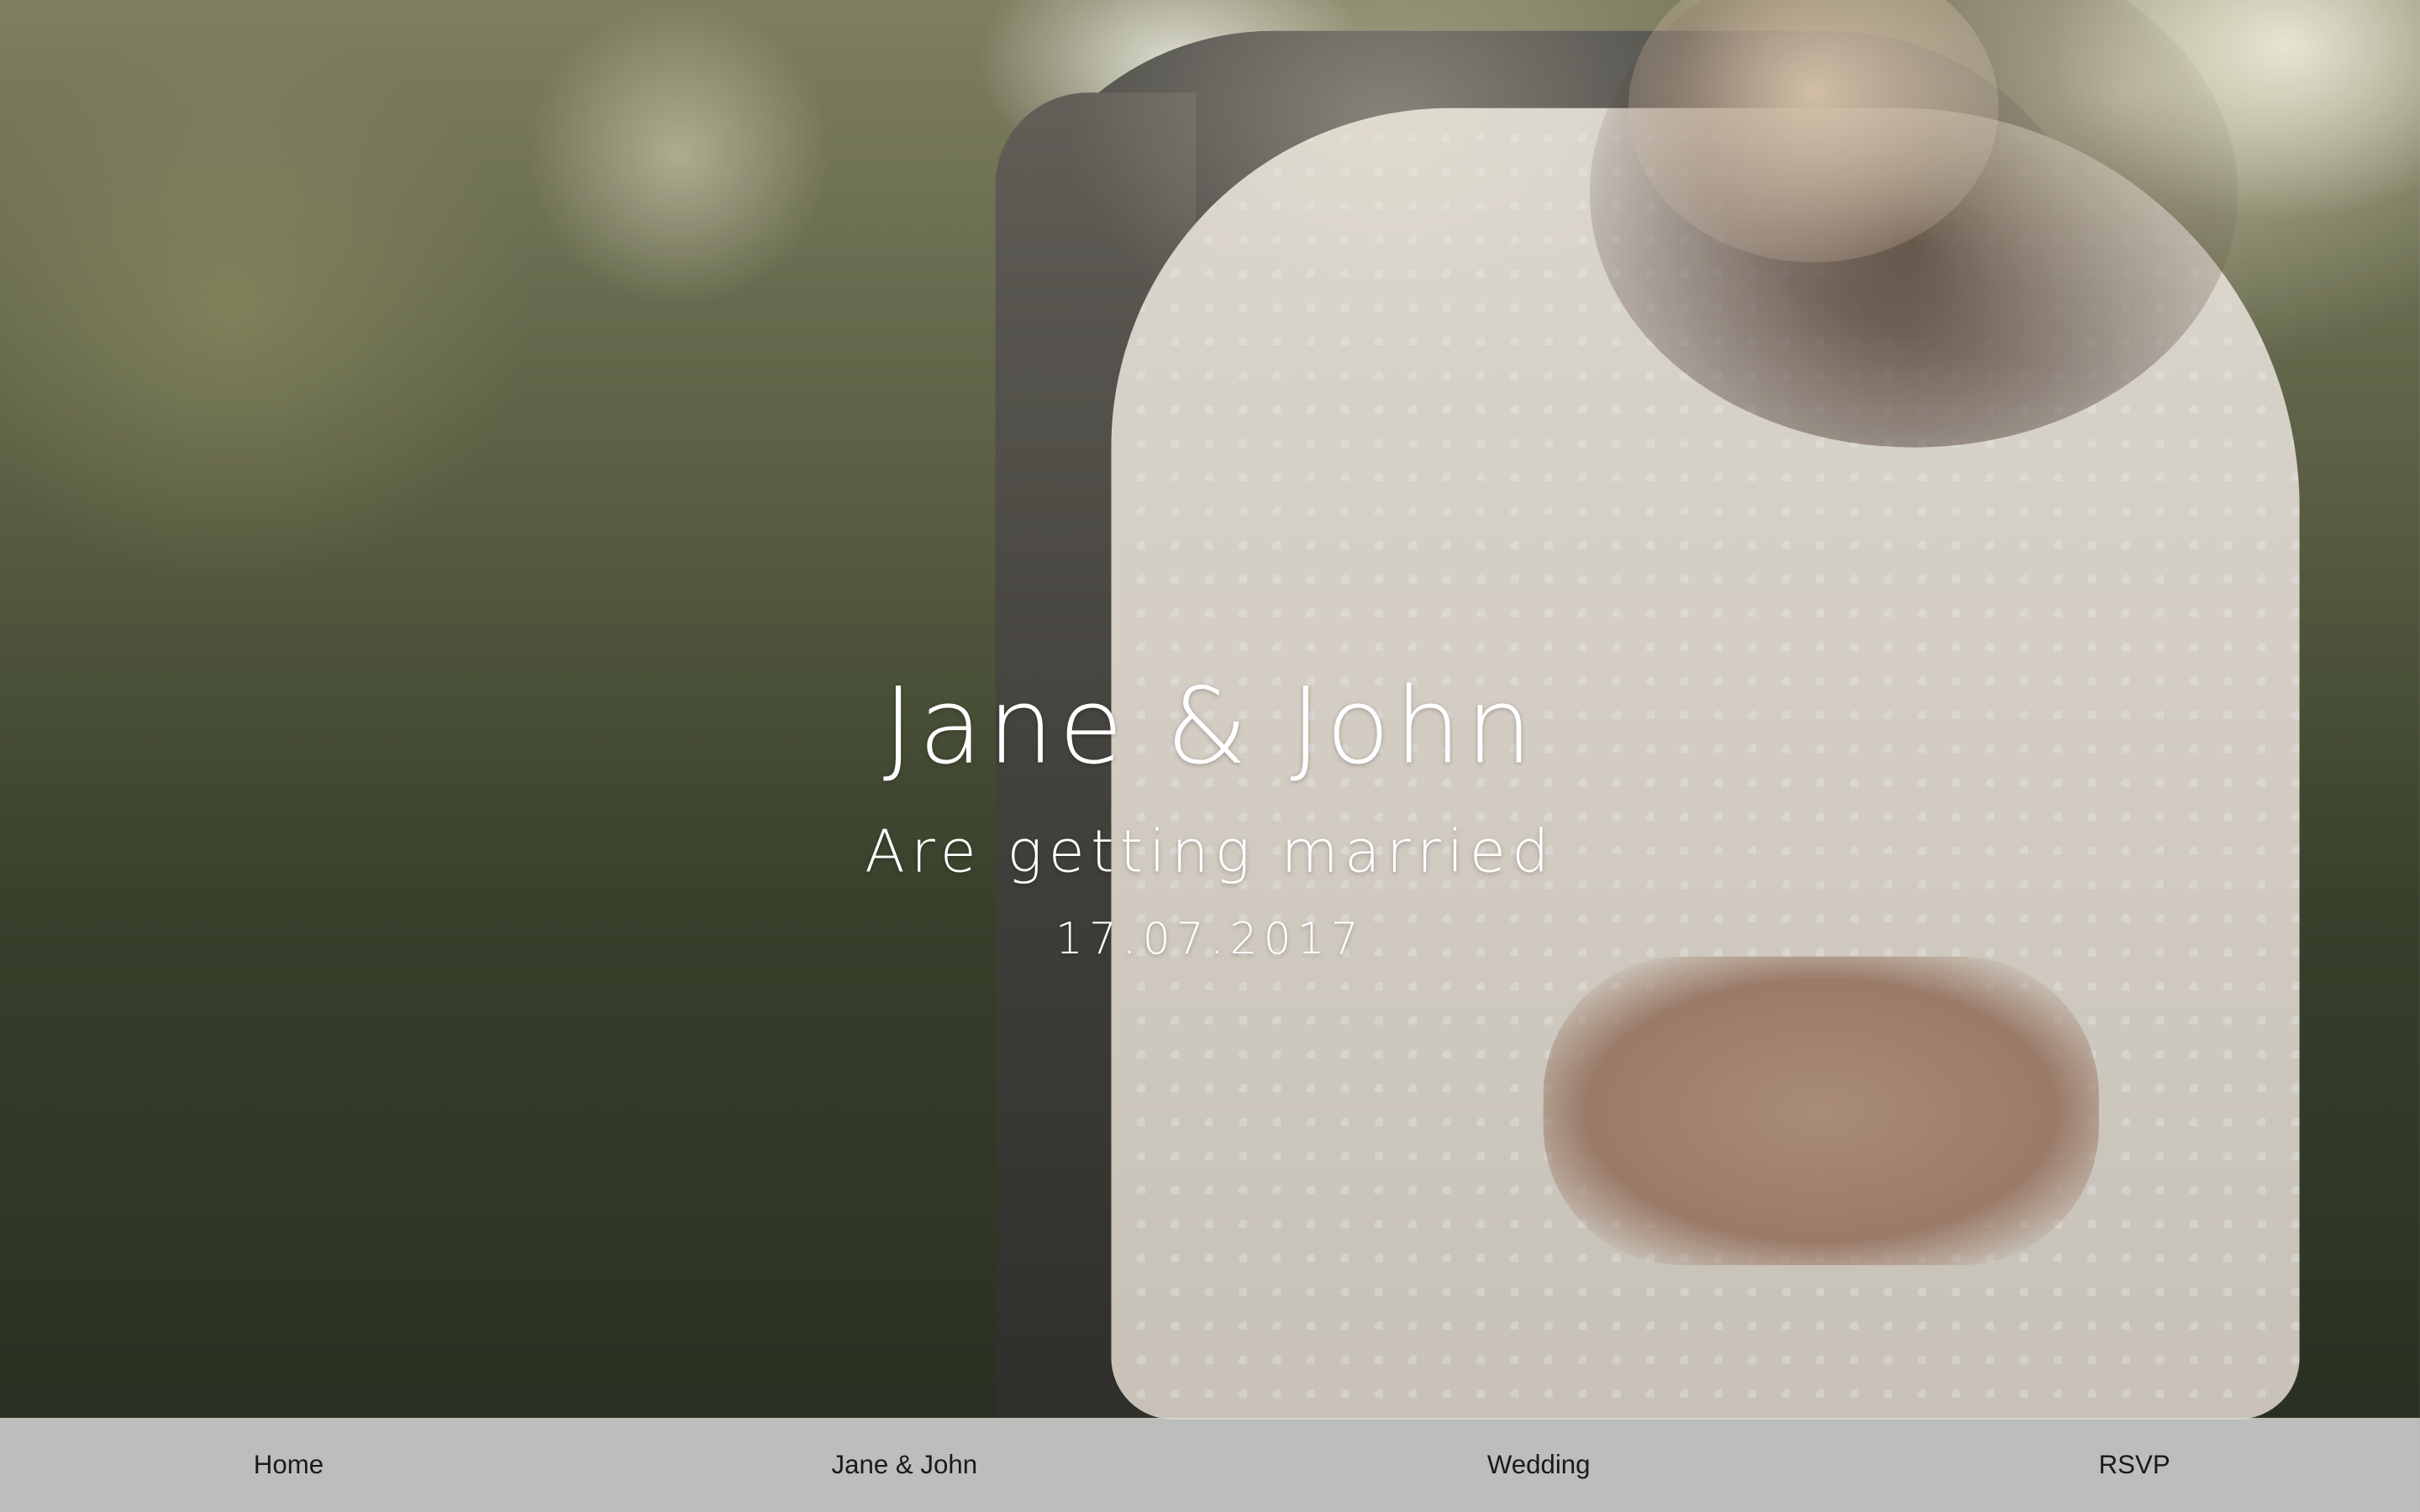 The image size is (2420, 1512). Describe the element at coordinates (289, 1465) in the screenshot. I see `nav-item-home: Home` at that location.